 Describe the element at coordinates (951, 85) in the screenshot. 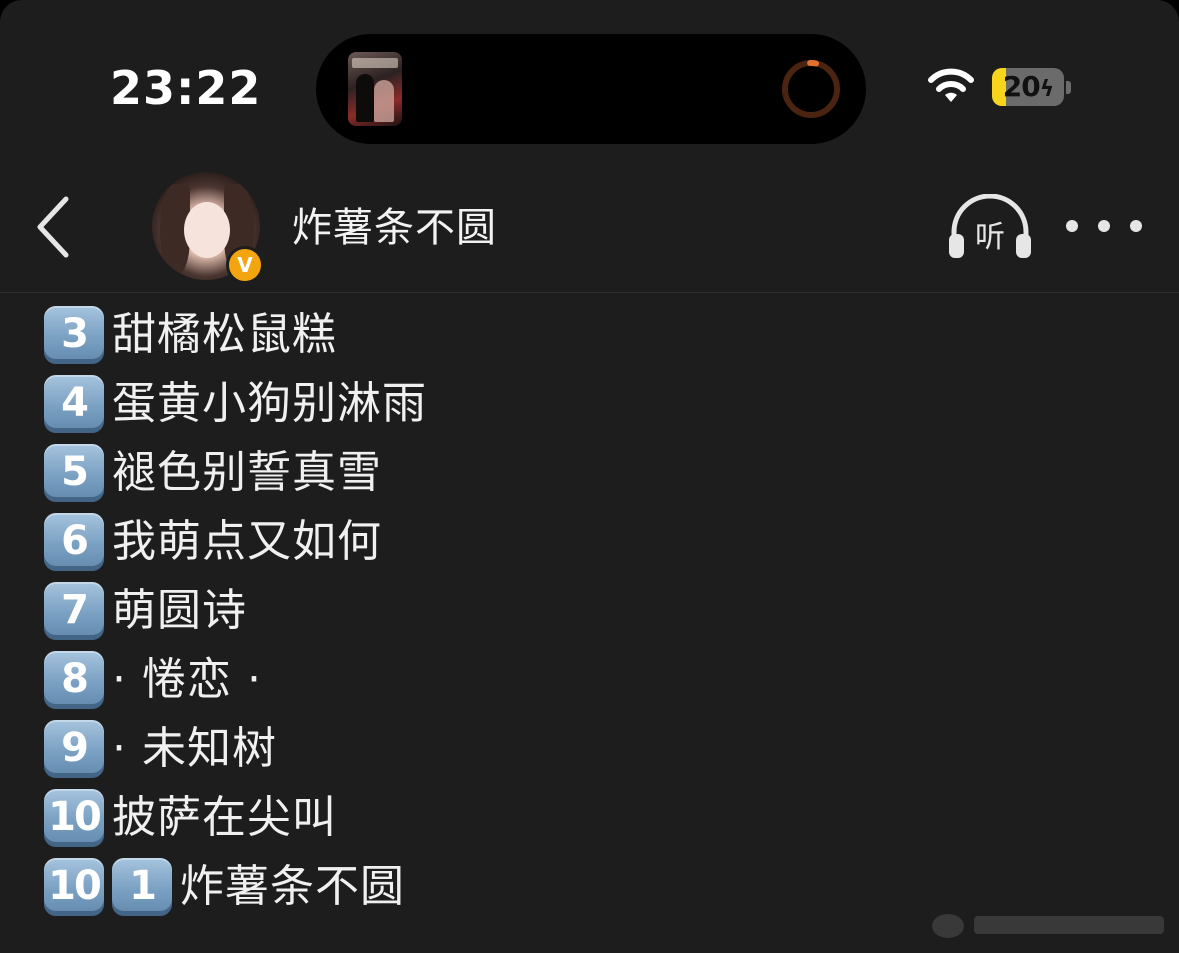

I see `wifi-icon` at that location.